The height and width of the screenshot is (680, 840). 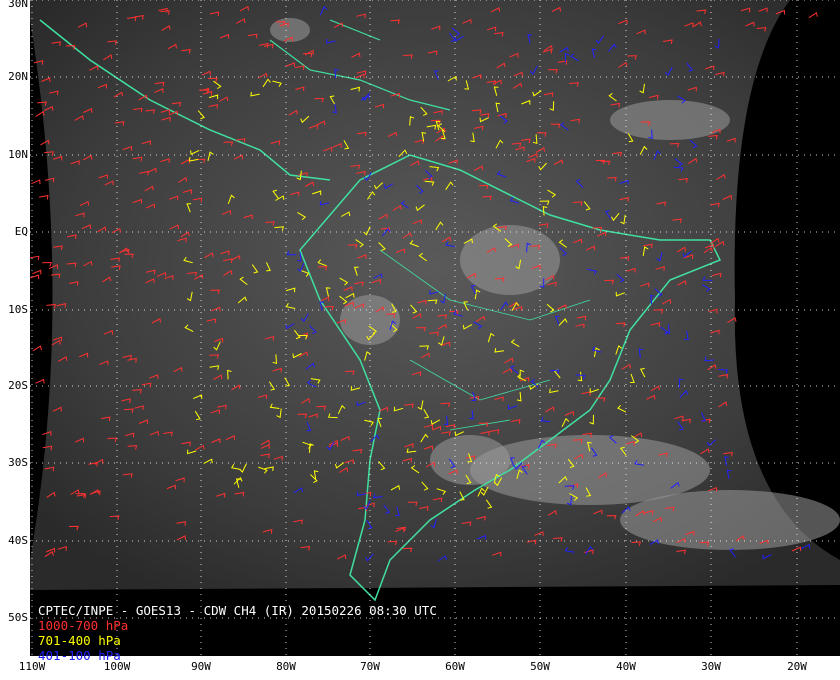 I want to click on lat-label-30s: 30S, so click(x=18, y=462).